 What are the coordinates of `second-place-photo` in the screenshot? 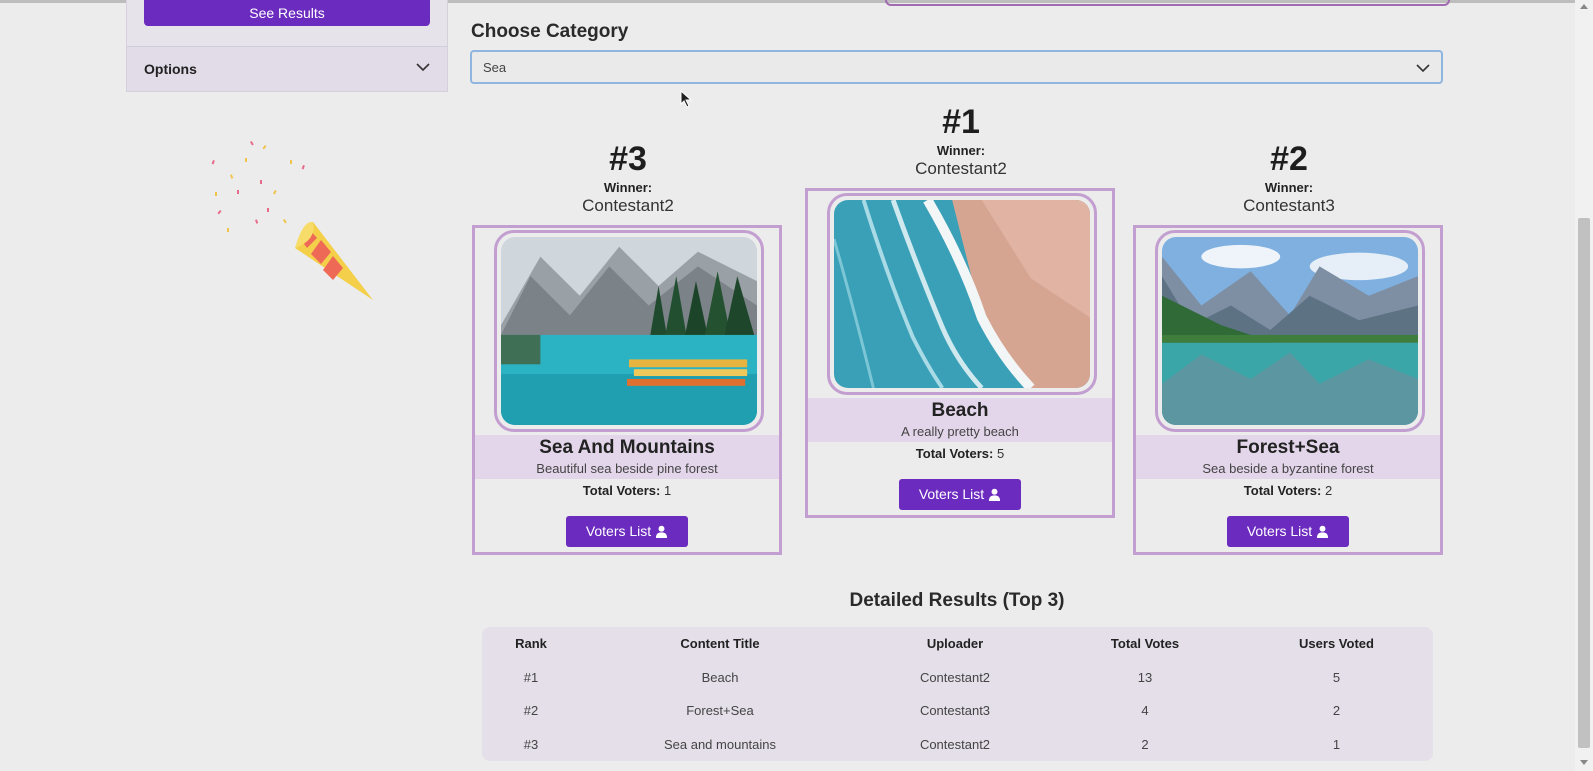 It's located at (1290, 331).